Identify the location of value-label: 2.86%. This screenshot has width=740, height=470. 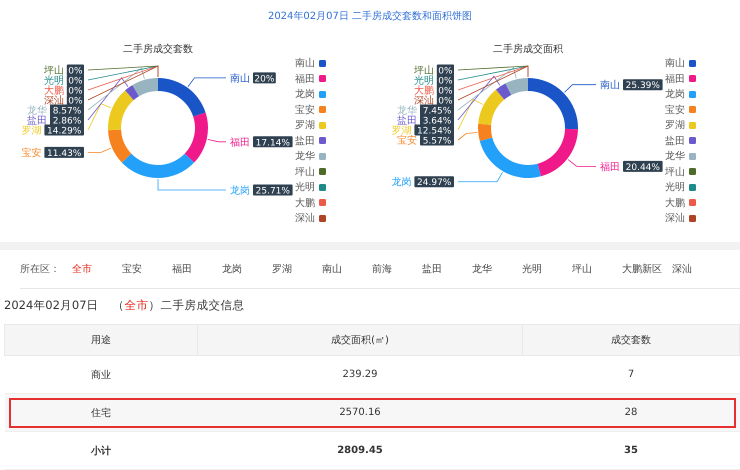
(67, 120).